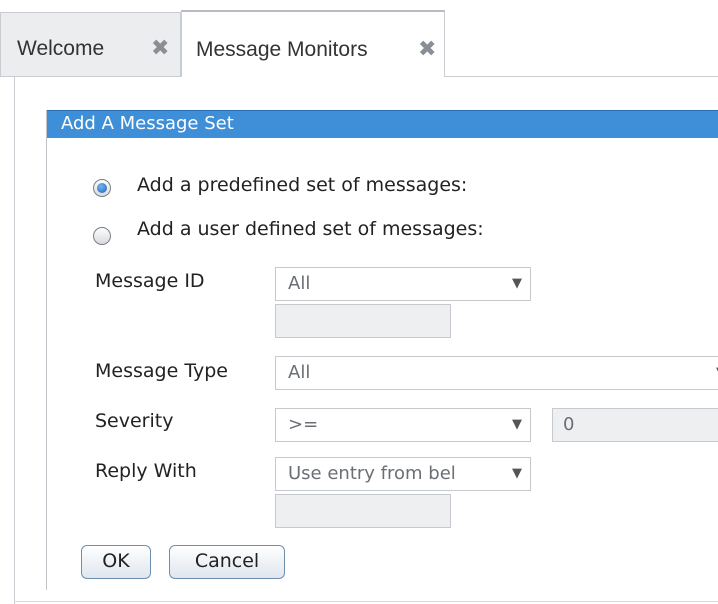  What do you see at coordinates (363, 321) in the screenshot?
I see `message-id-input` at bounding box center [363, 321].